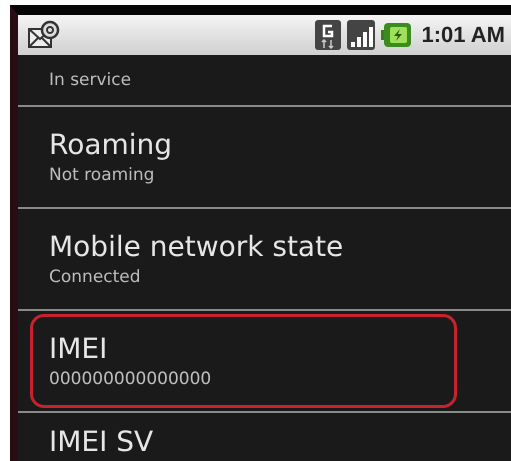 This screenshot has width=511, height=461. What do you see at coordinates (101, 442) in the screenshot?
I see `setting-title: IMEI SV` at bounding box center [101, 442].